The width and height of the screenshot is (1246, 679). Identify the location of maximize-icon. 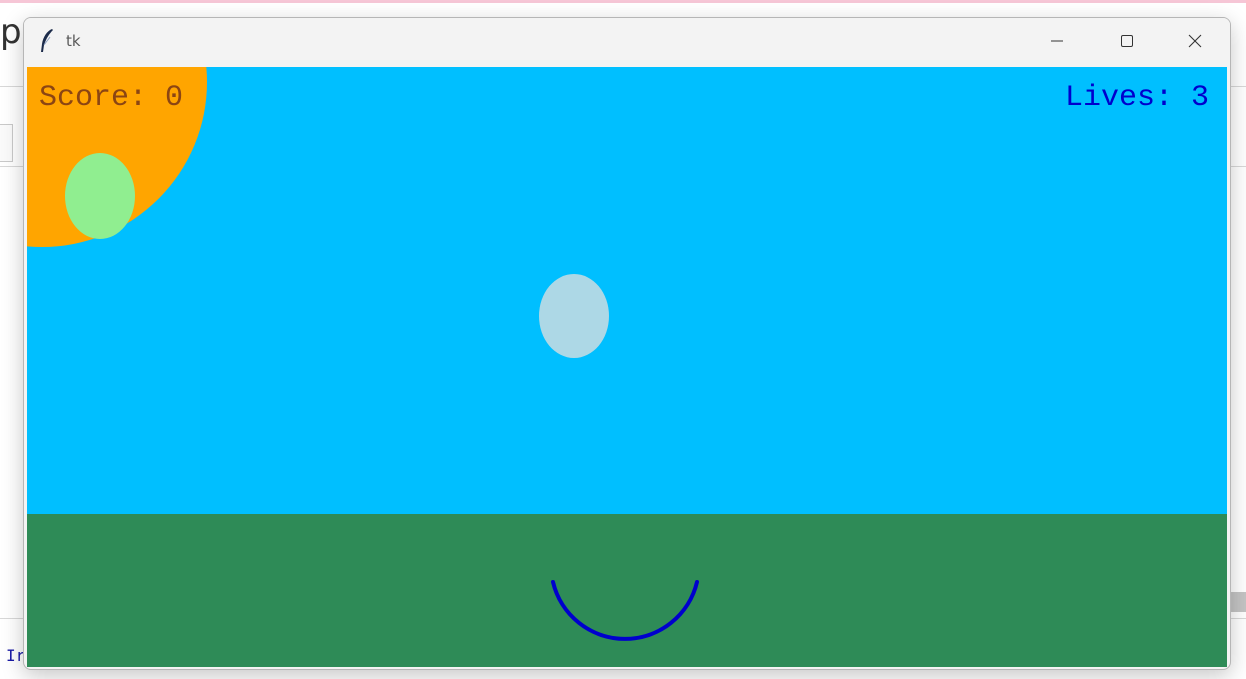
(1127, 41).